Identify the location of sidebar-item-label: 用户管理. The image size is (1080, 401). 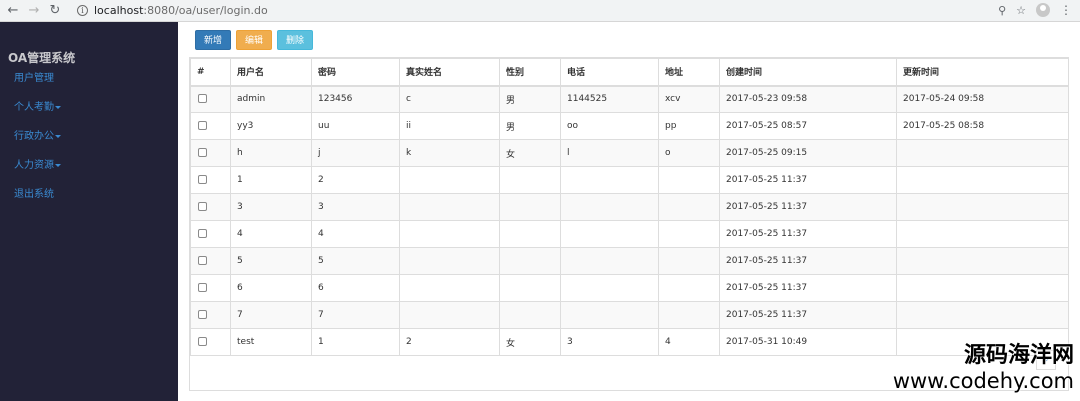
(34, 78).